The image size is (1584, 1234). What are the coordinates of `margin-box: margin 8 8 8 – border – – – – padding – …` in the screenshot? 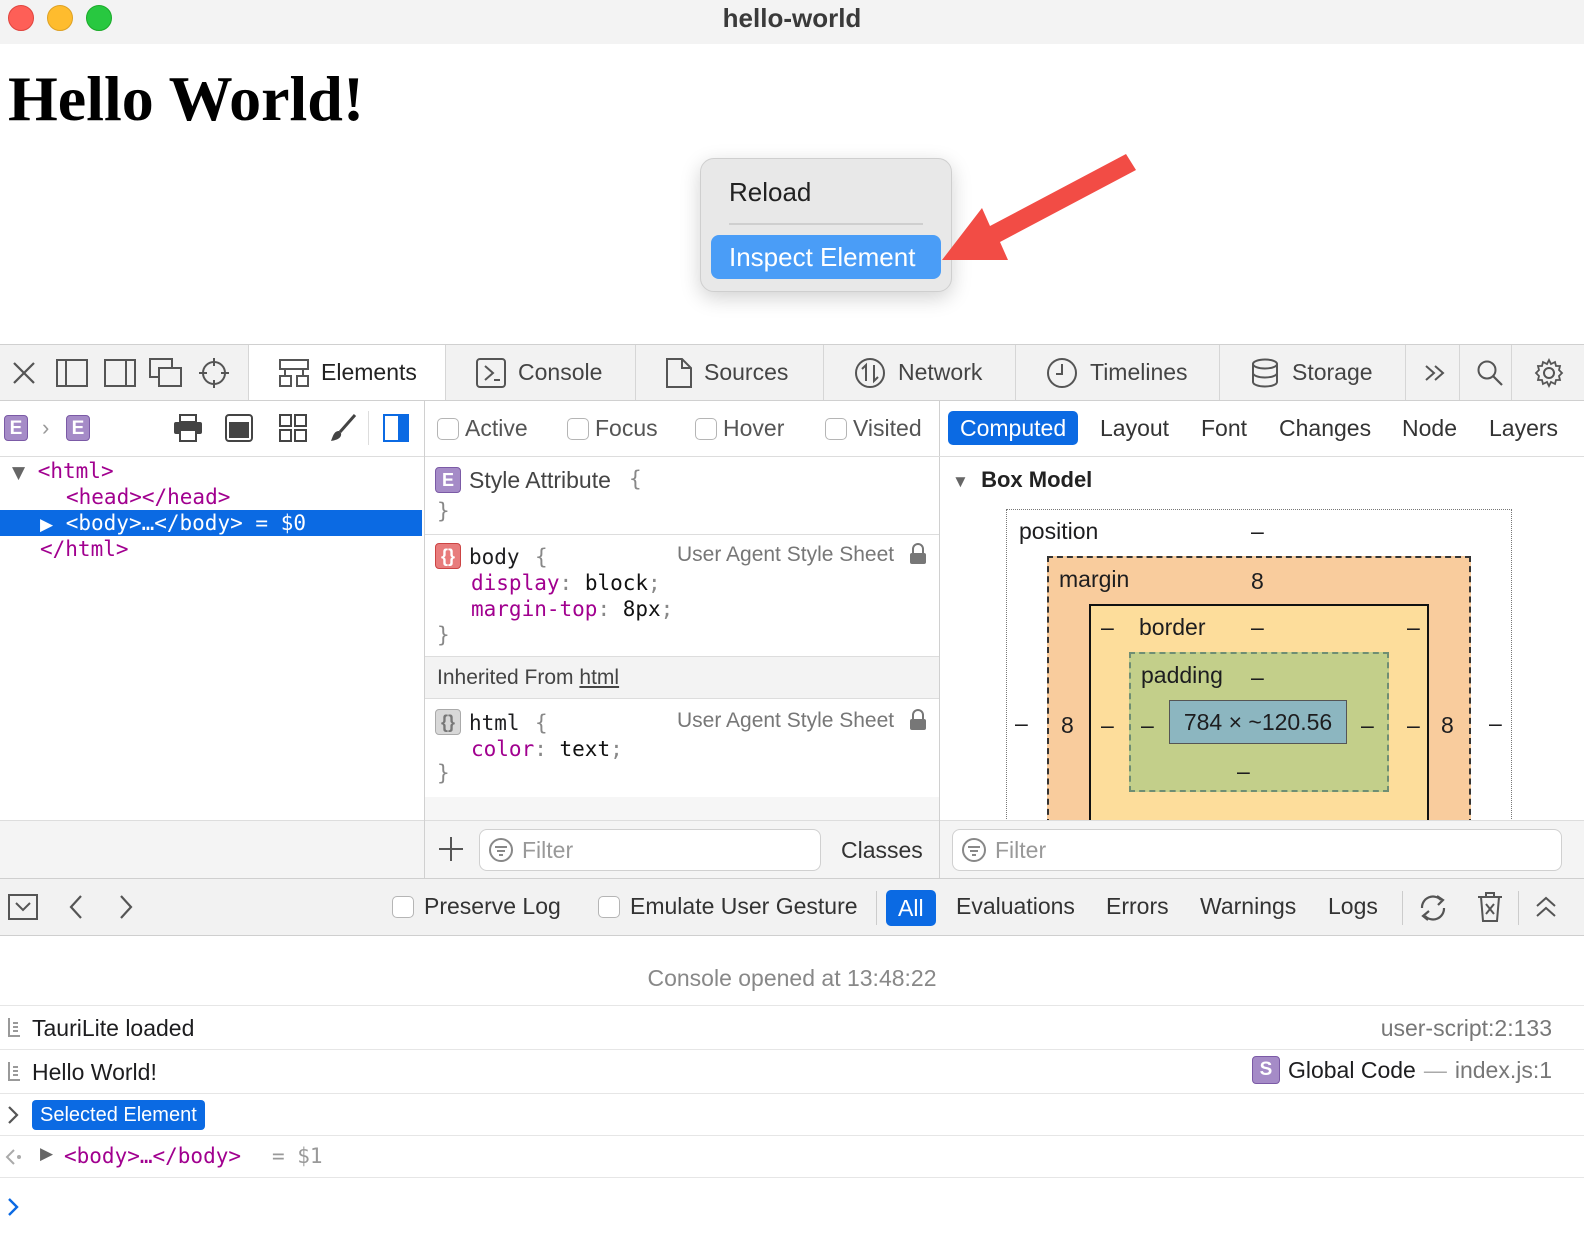 It's located at (1259, 688).